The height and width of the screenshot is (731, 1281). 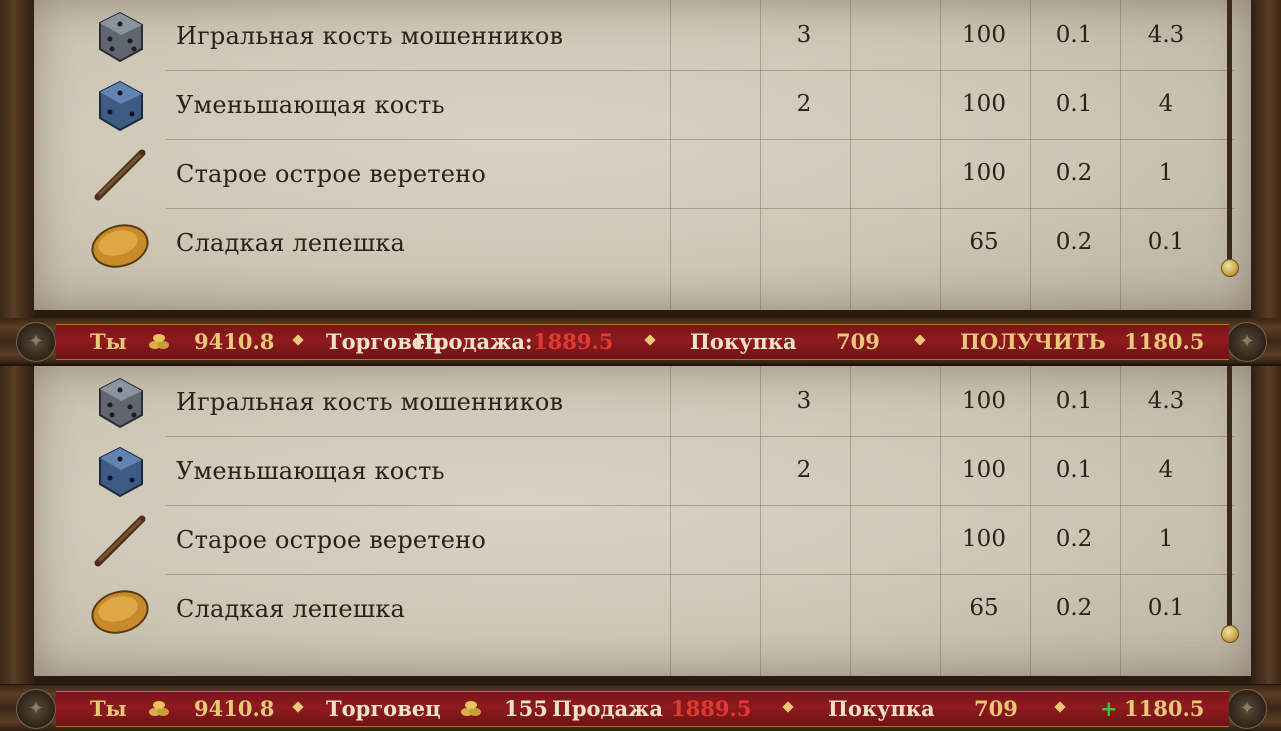 What do you see at coordinates (1033, 341) in the screenshot?
I see `receive-button: ПОЛУЧИТЬ` at bounding box center [1033, 341].